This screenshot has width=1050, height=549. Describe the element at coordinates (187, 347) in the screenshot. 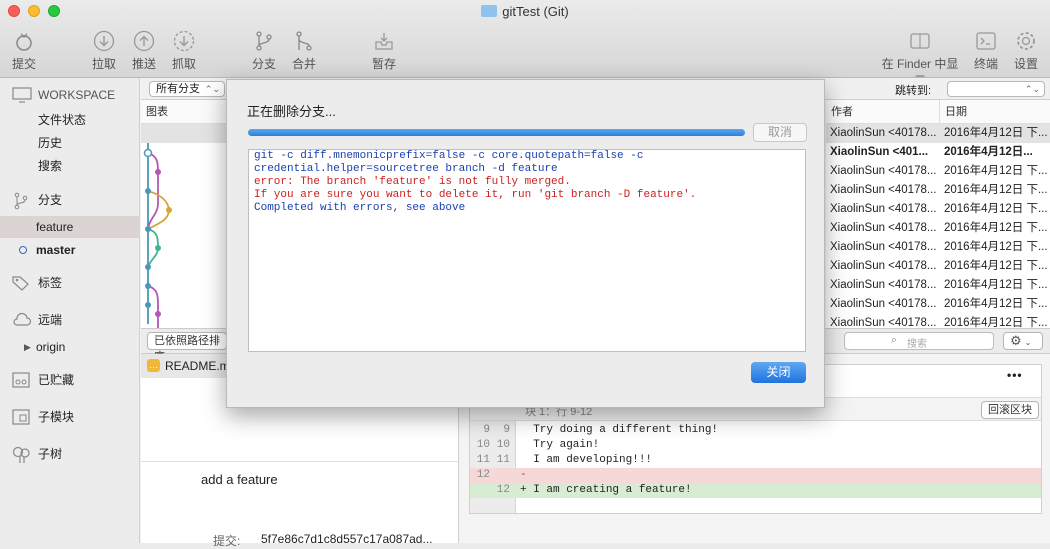

I see `sort-select: 已依照路径排序` at that location.